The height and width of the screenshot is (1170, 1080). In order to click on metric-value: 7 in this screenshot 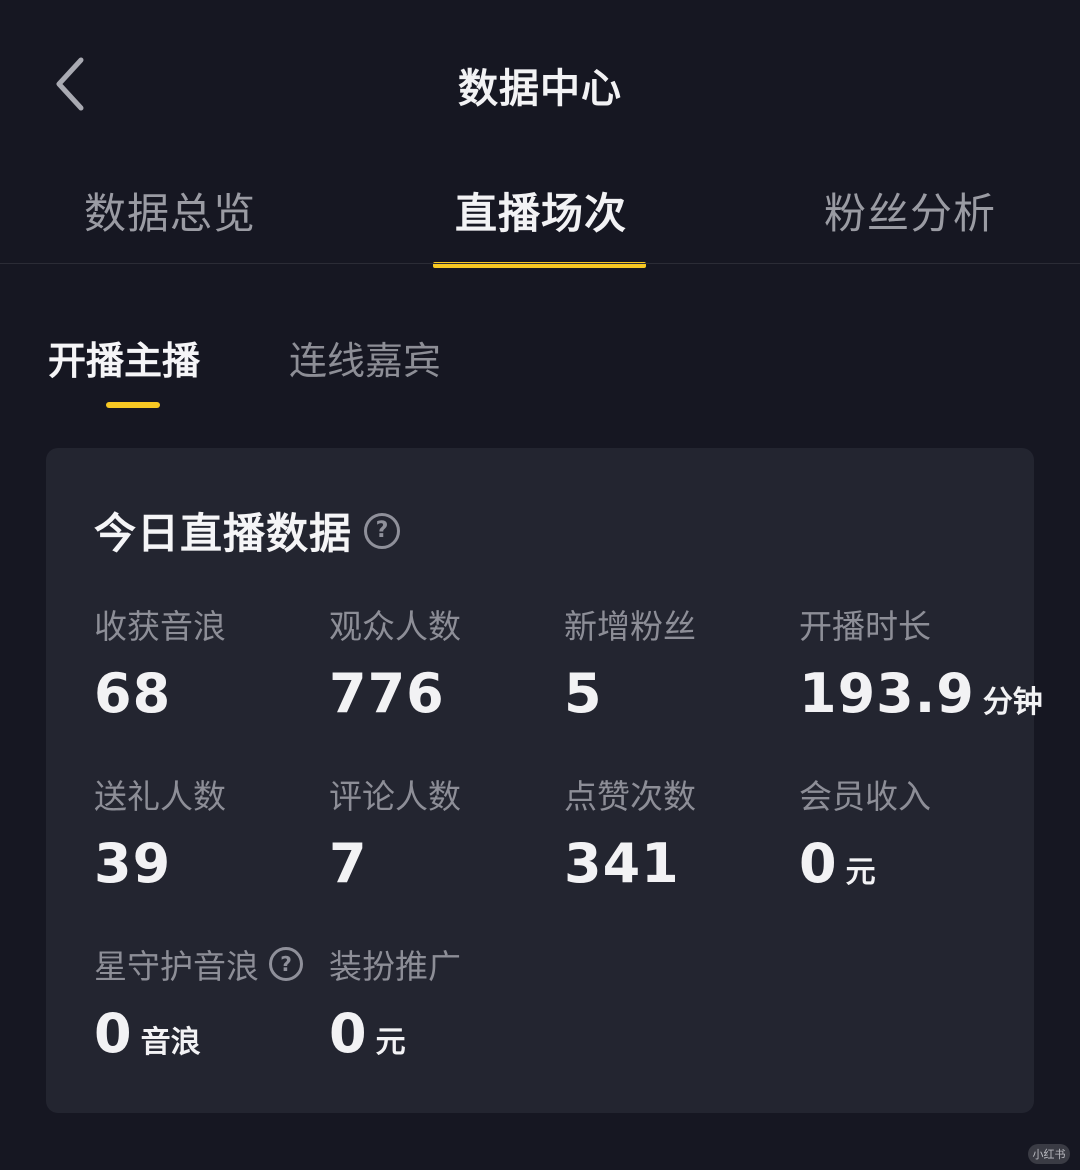, I will do `click(348, 863)`.